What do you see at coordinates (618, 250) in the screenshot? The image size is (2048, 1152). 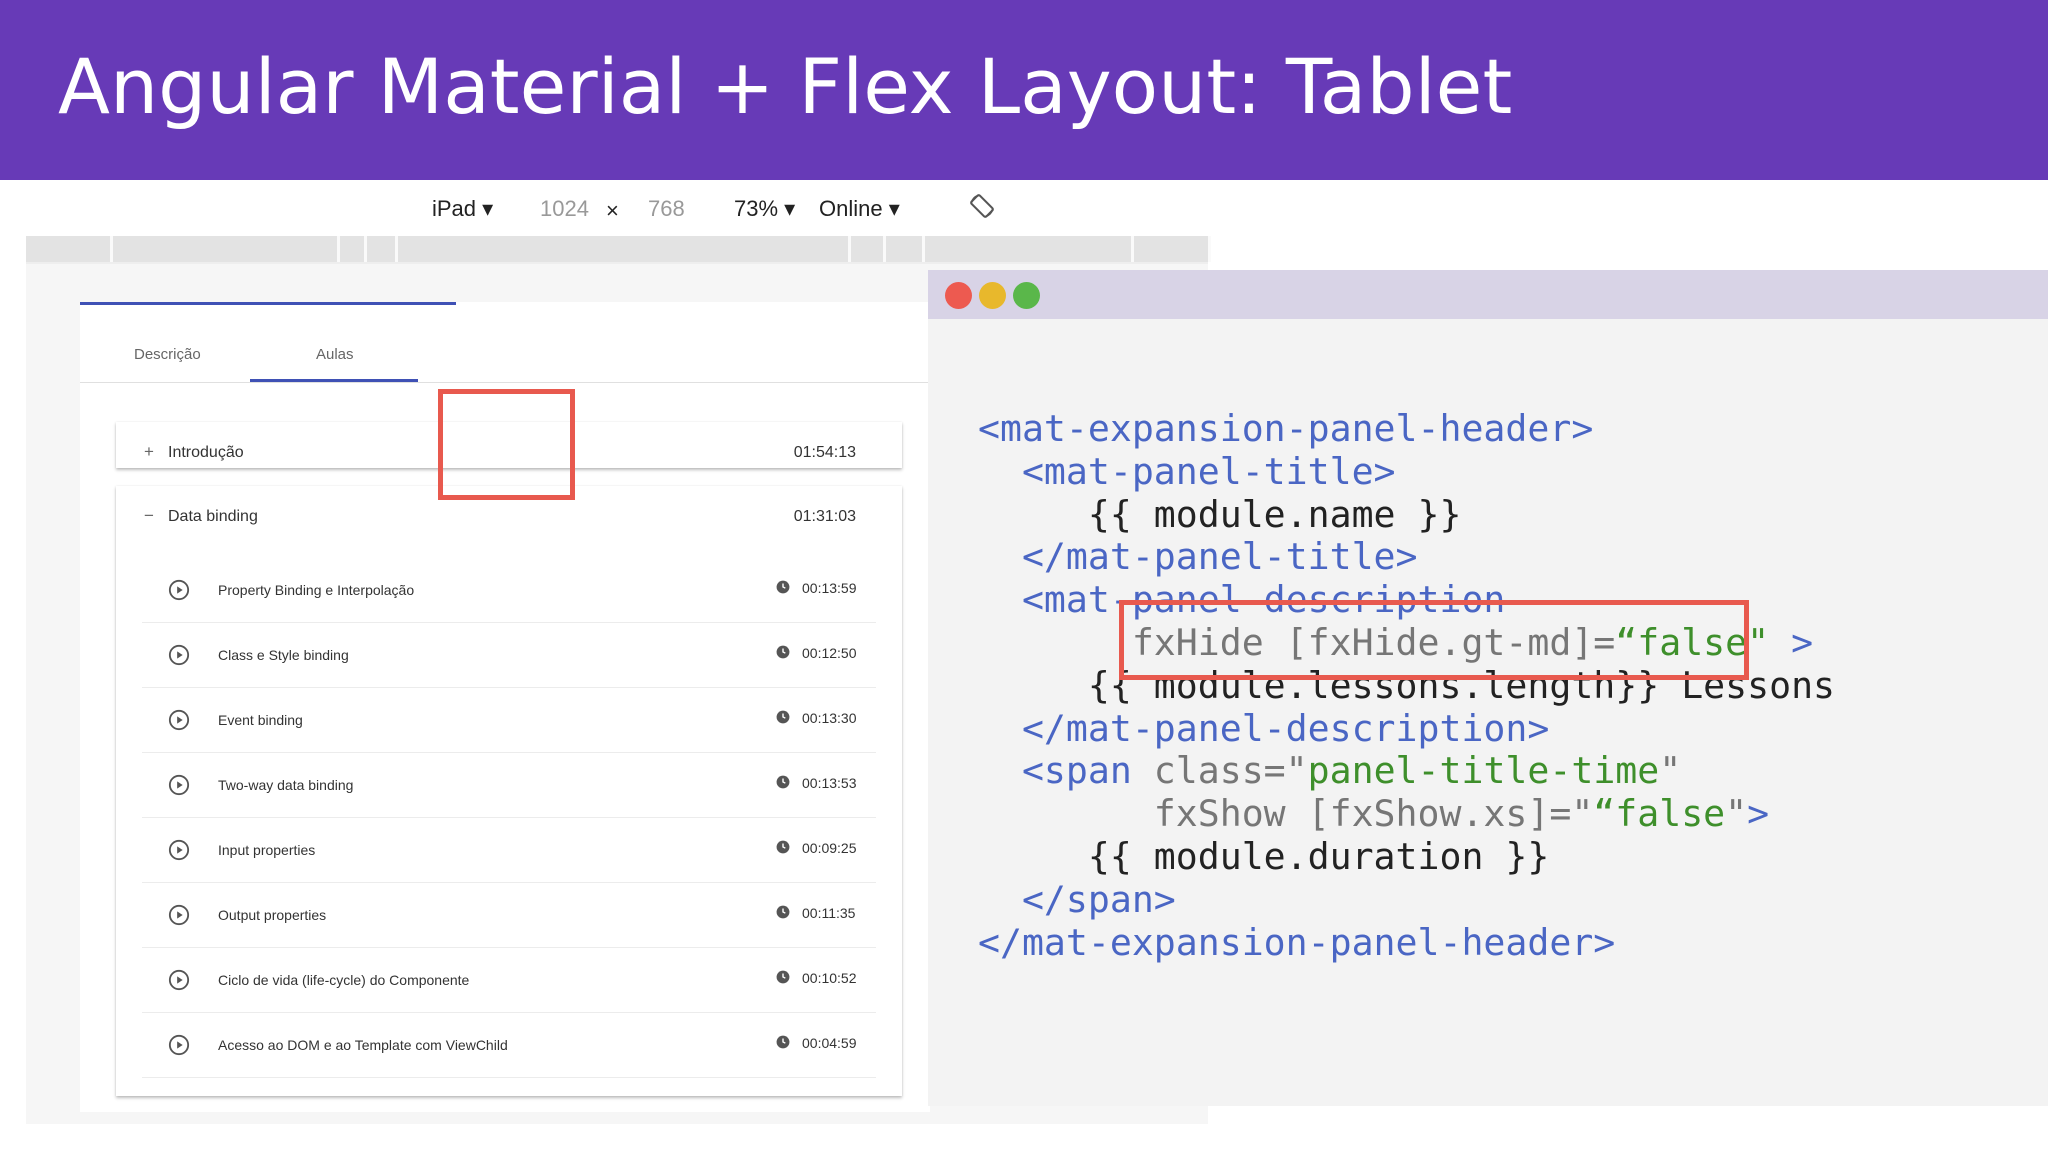 I see `media-query-ruler` at bounding box center [618, 250].